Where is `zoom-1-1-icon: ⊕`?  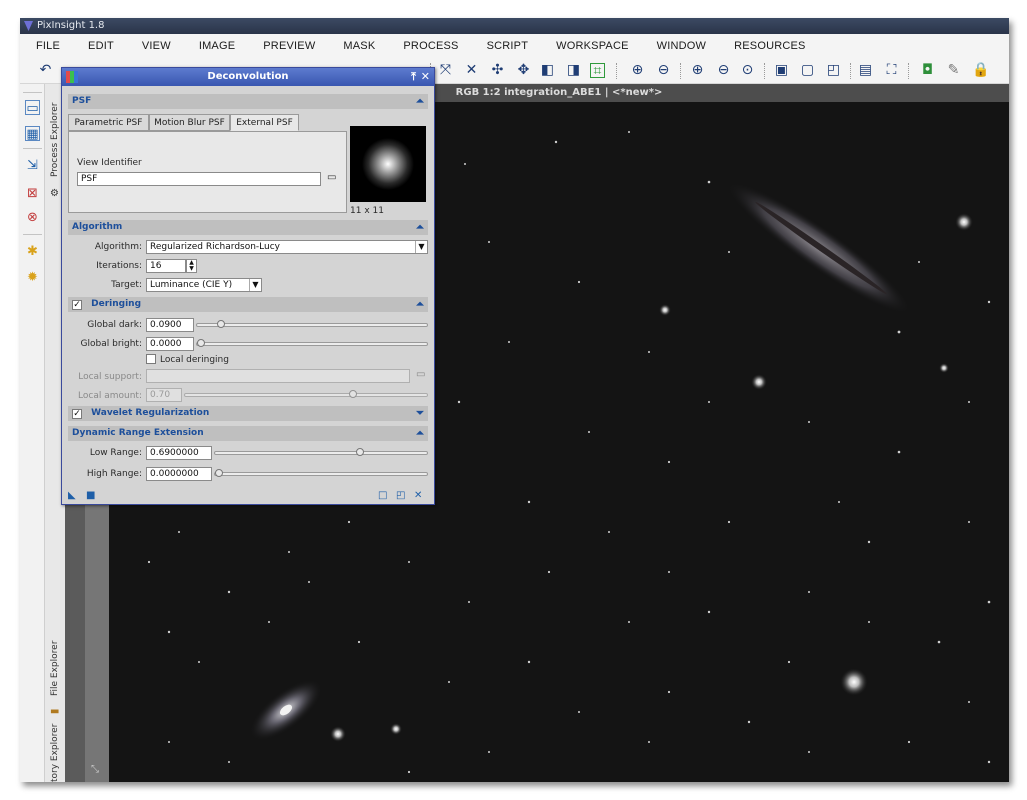
zoom-1-1-icon: ⊕ is located at coordinates (697, 70).